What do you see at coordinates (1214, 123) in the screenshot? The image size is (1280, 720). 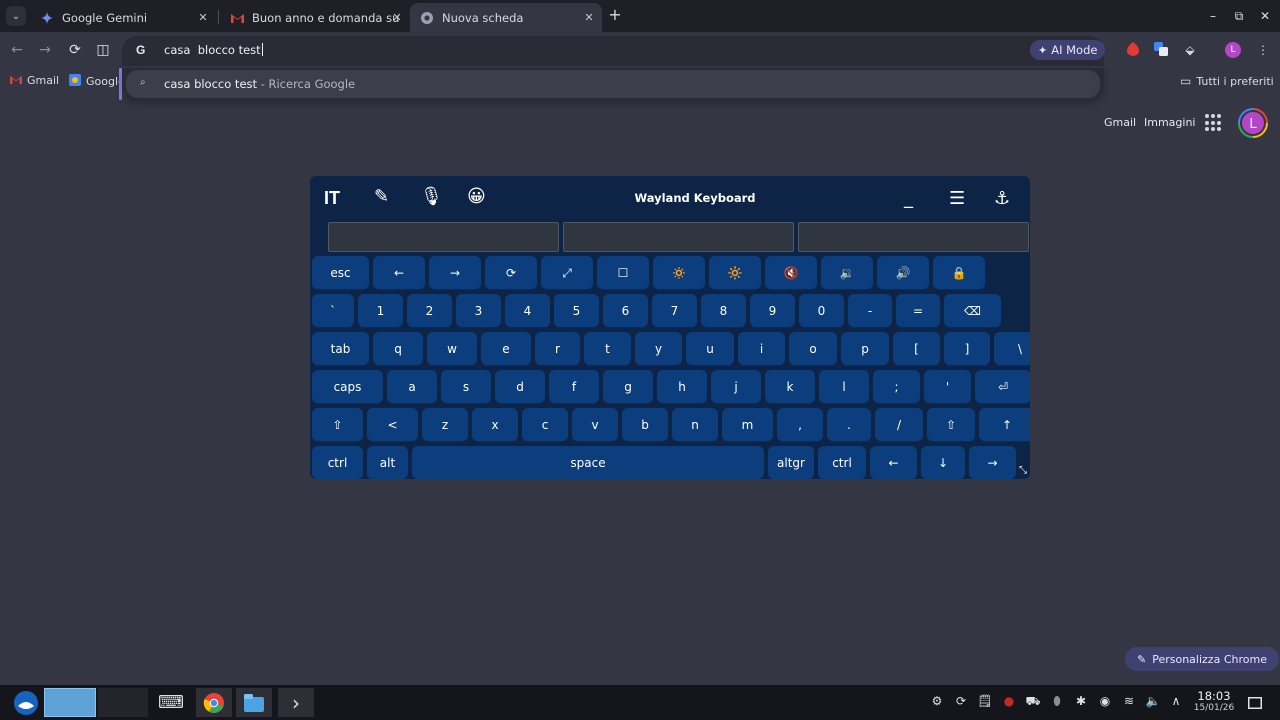 I see `apps-grid-icon` at bounding box center [1214, 123].